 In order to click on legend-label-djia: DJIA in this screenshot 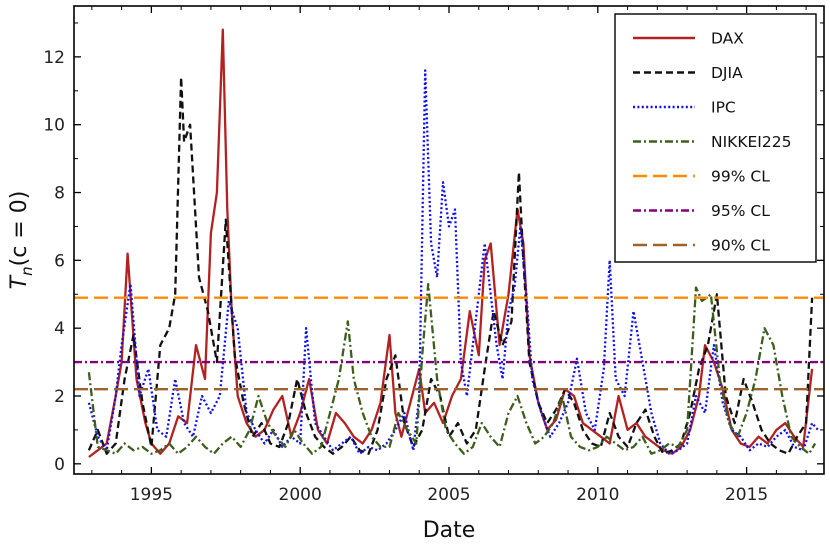, I will do `click(727, 73)`.